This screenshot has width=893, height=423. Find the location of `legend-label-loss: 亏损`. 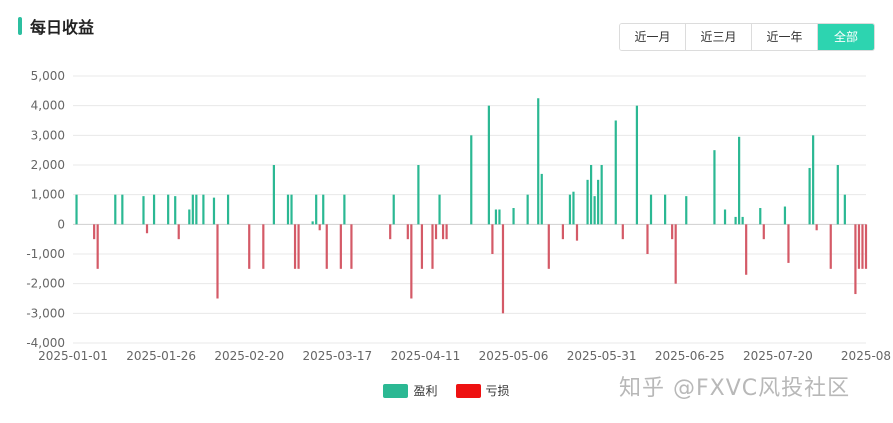

legend-label-loss: 亏损 is located at coordinates (497, 391).